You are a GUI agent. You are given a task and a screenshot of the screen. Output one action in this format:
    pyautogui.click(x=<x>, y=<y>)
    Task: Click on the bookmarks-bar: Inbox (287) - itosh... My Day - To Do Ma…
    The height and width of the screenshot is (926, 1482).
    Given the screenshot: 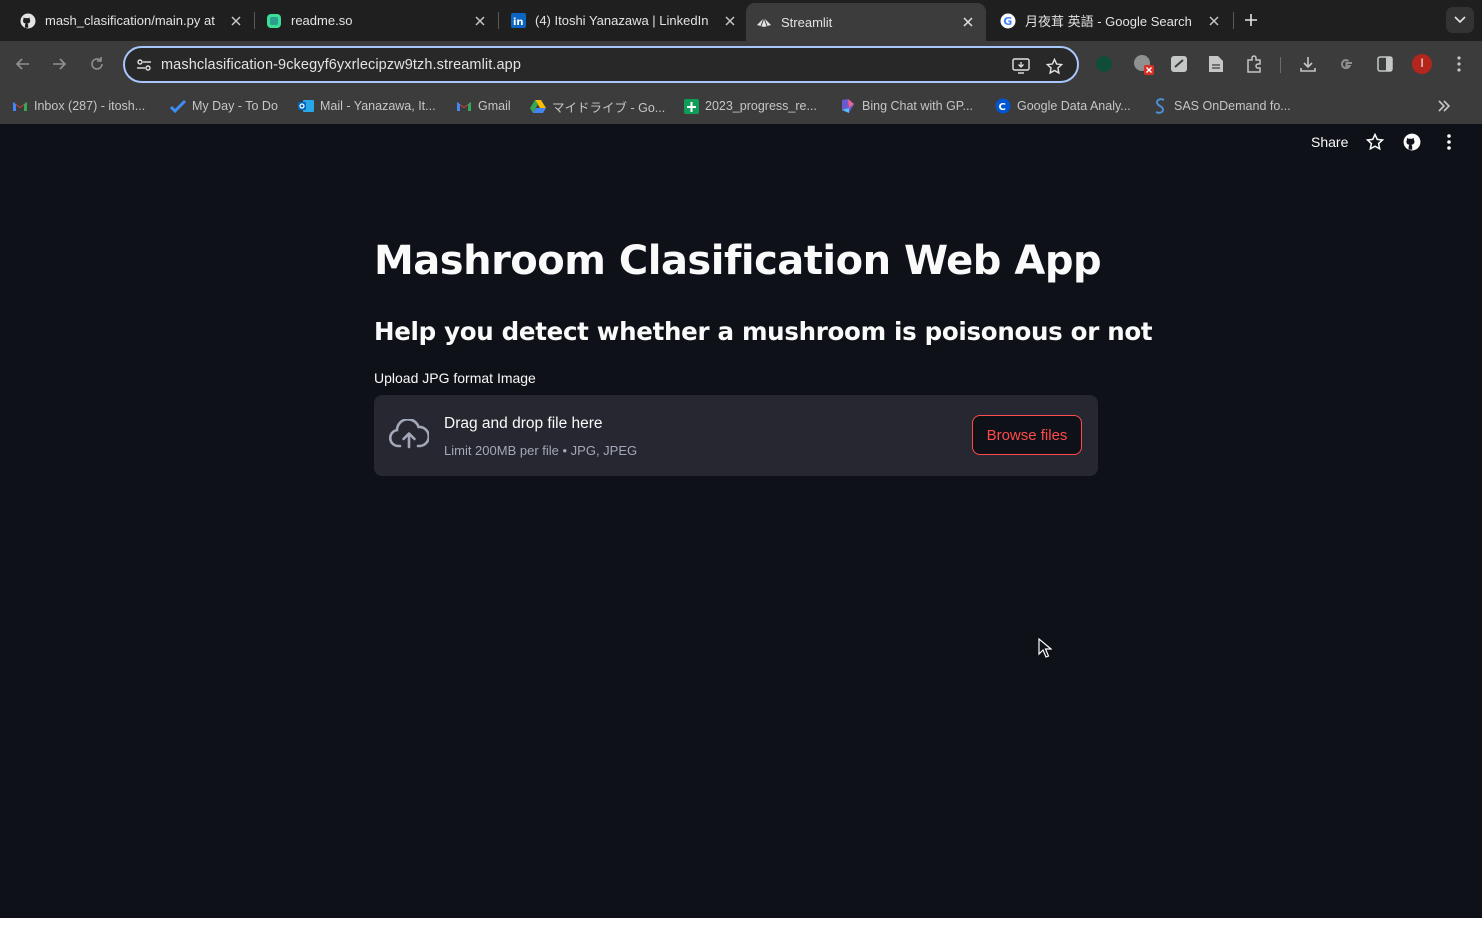 What is the action you would take?
    pyautogui.click(x=741, y=106)
    